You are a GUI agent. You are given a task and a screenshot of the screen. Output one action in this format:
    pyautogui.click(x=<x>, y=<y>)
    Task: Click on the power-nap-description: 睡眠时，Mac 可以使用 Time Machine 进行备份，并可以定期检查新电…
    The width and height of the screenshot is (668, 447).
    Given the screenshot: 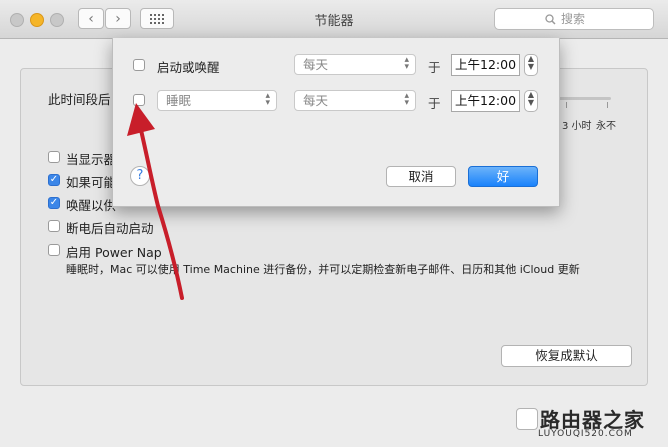 What is the action you would take?
    pyautogui.click(x=323, y=269)
    